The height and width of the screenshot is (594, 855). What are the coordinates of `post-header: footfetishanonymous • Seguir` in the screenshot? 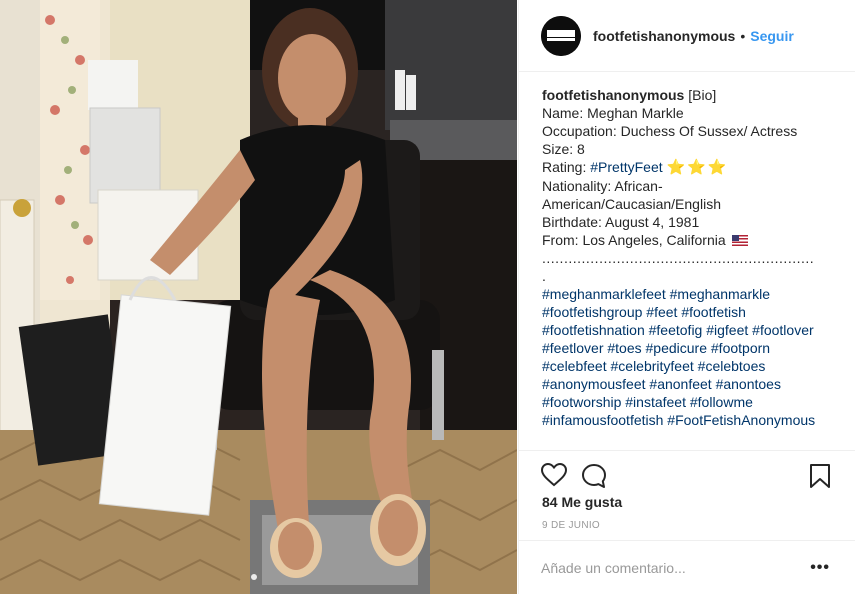 It's located at (687, 36).